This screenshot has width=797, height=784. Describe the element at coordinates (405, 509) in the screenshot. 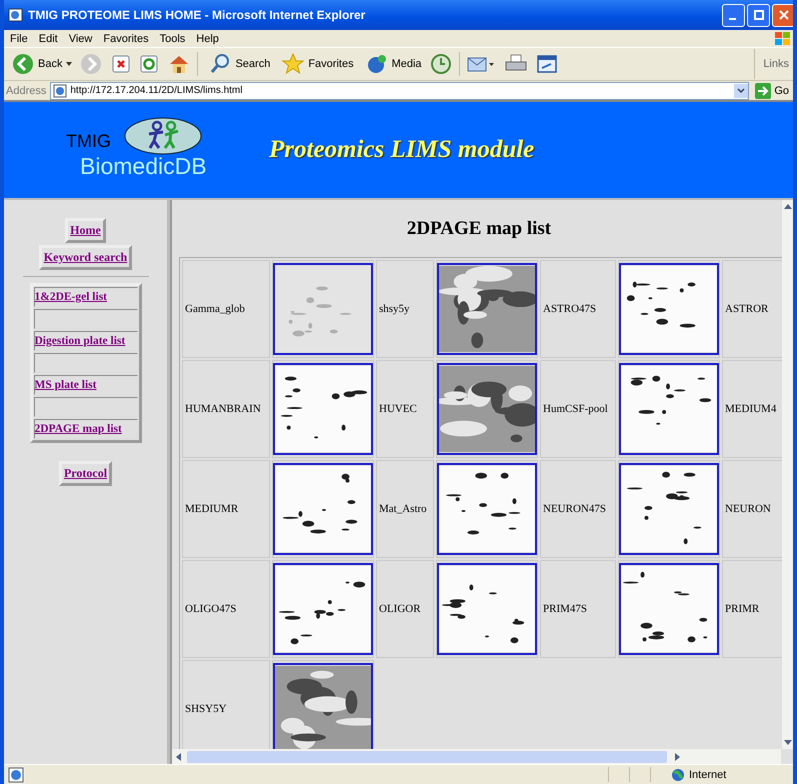

I see `table-cell: Mat_Astro` at that location.